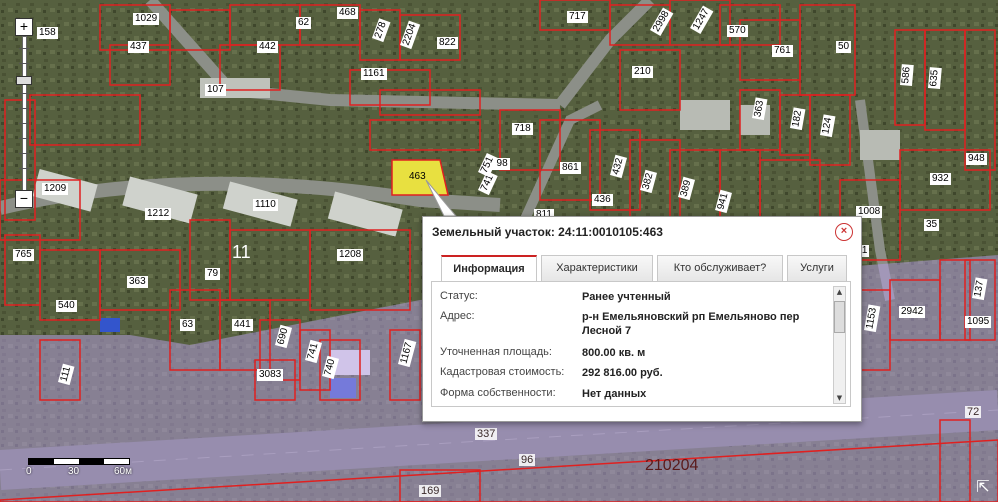 This screenshot has width=998, height=502. Describe the element at coordinates (459, 296) in the screenshot. I see `field-label: Статус:` at that location.